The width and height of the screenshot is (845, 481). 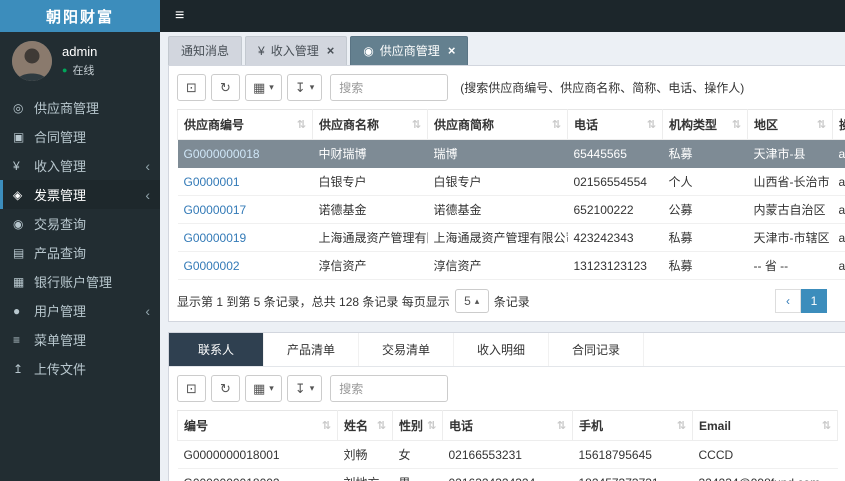 I want to click on col-contact-id: 编号 ⇅, so click(x=257, y=425).